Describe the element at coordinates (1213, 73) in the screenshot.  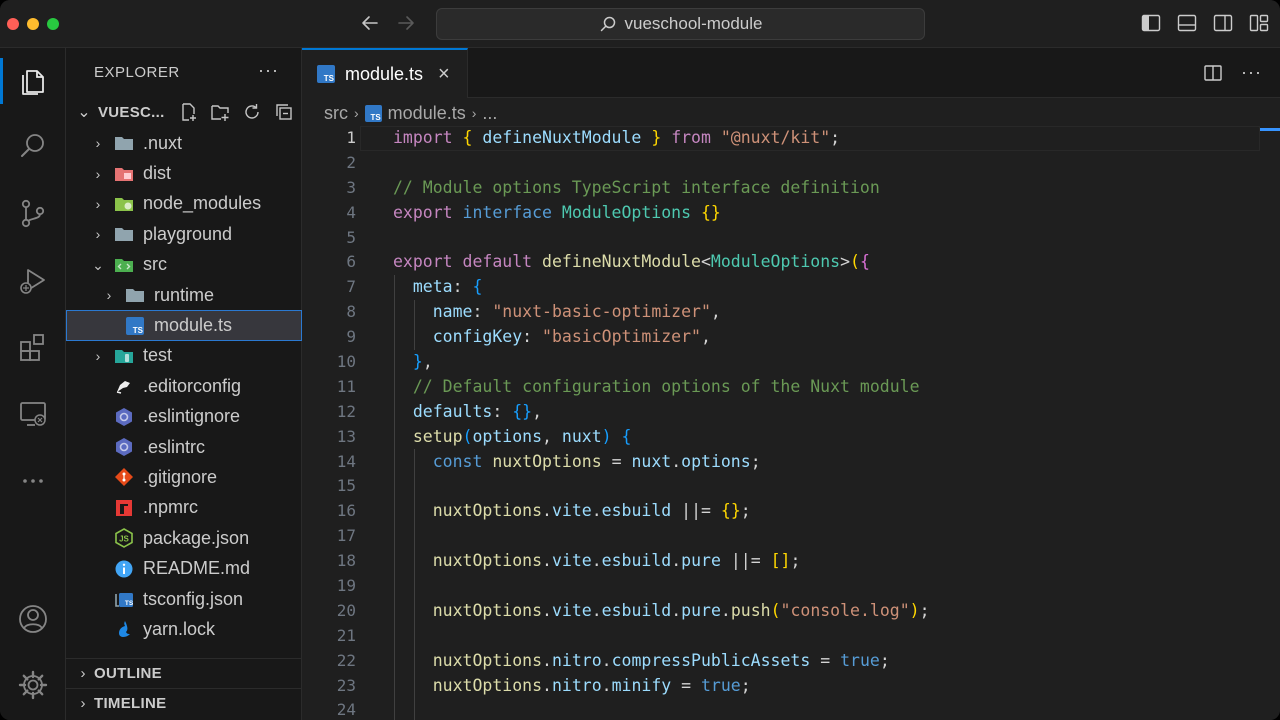
I see `split-editor-icon` at that location.